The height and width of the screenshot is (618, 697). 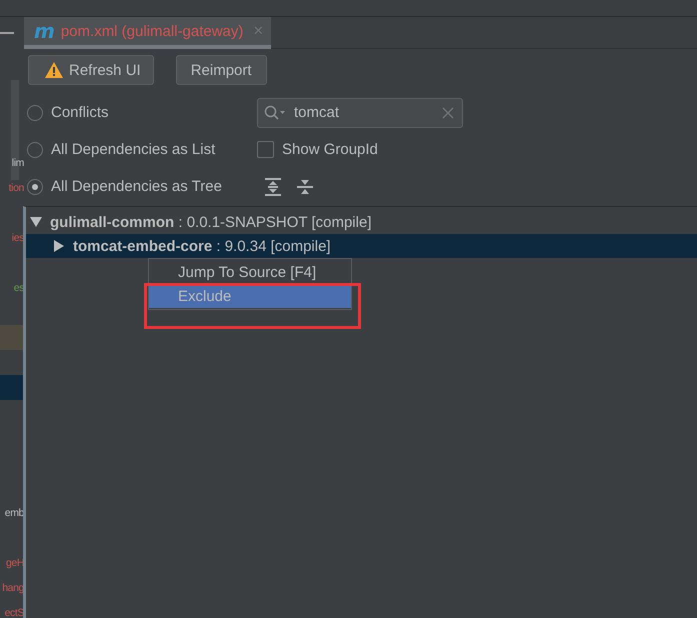 What do you see at coordinates (330, 149) in the screenshot?
I see `checkbox-label: Show GroupId` at bounding box center [330, 149].